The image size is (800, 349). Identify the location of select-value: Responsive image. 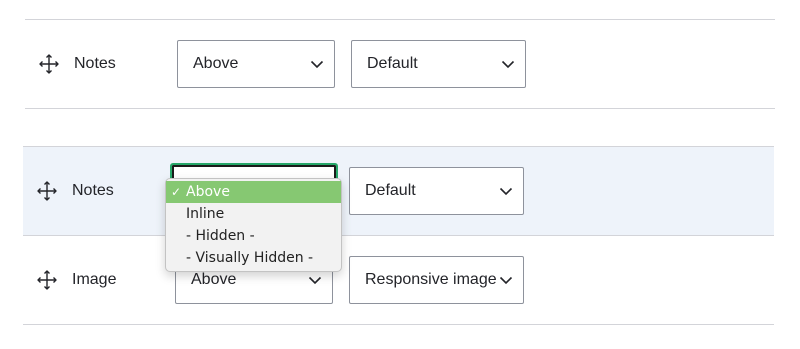
(431, 279).